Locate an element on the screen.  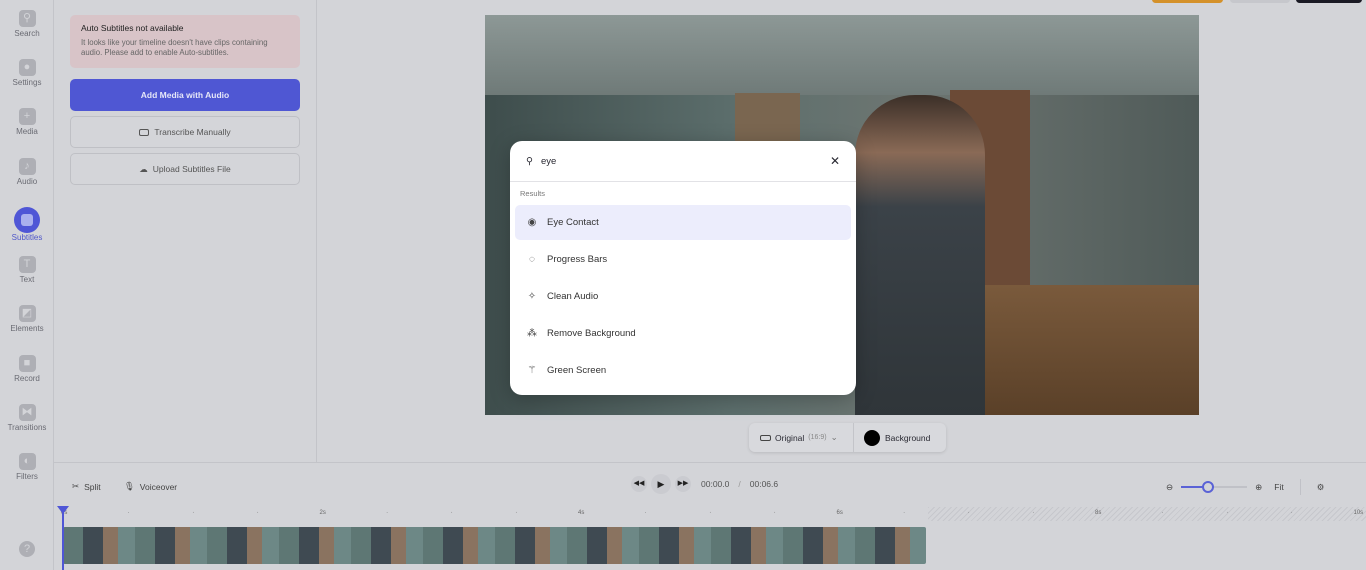
ratio-value: (16:9) is located at coordinates (817, 437).